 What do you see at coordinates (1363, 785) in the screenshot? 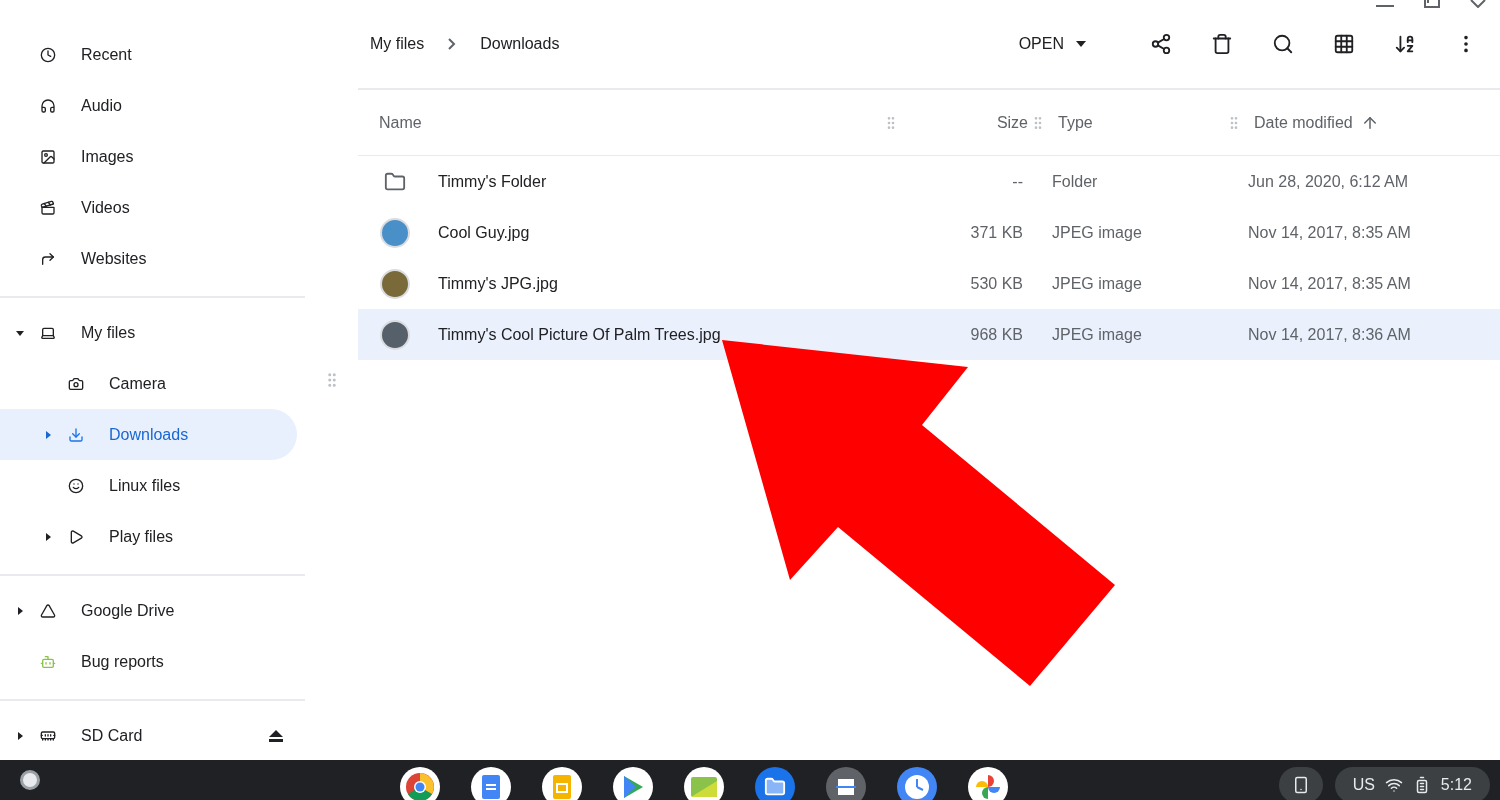
I see `keyboard-layout: US` at bounding box center [1363, 785].